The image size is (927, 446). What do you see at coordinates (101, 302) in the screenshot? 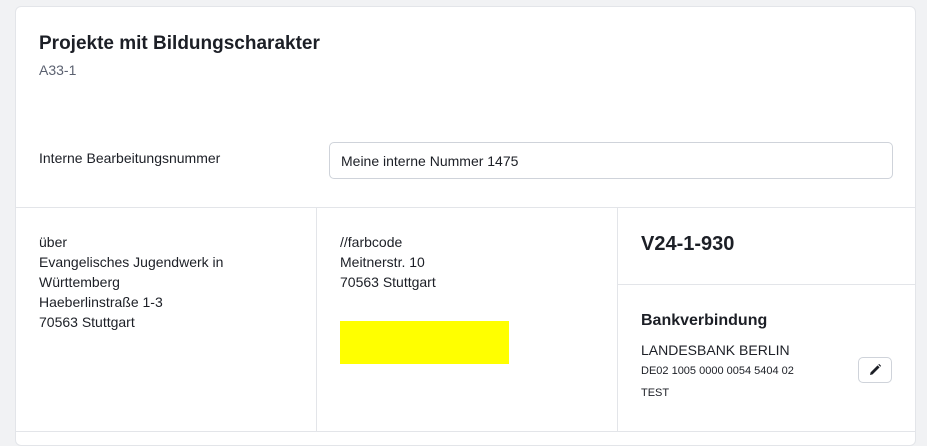
I see `address-line: Haeberlinstraße 1-3` at bounding box center [101, 302].